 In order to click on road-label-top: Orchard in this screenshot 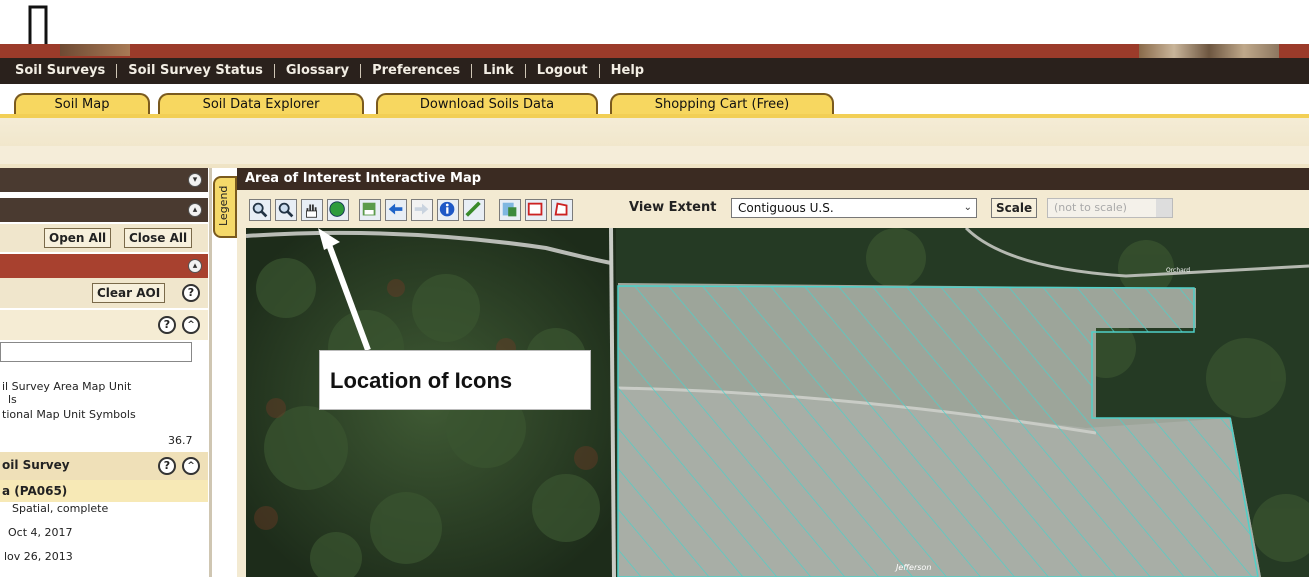, I will do `click(1178, 270)`.